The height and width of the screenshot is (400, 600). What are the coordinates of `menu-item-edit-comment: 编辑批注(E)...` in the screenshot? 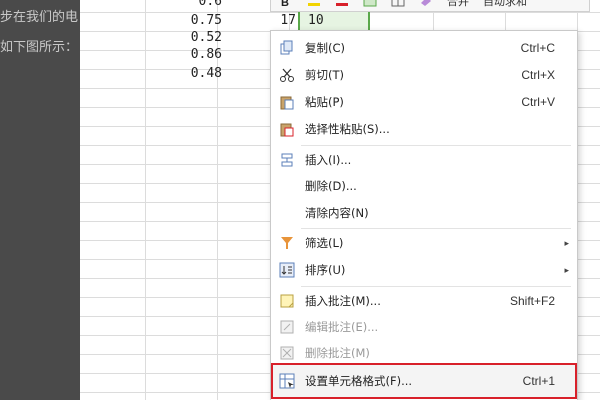 It's located at (424, 327).